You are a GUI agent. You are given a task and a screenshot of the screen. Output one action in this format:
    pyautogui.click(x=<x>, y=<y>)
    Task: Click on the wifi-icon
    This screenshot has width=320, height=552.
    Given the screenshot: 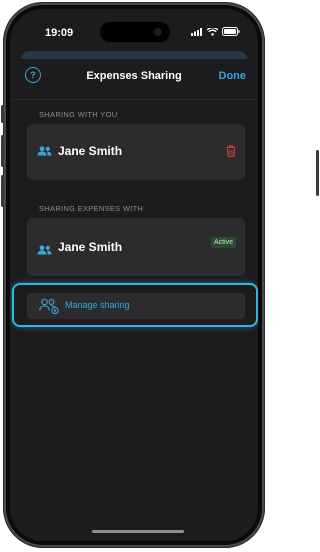 What is the action you would take?
    pyautogui.click(x=212, y=31)
    